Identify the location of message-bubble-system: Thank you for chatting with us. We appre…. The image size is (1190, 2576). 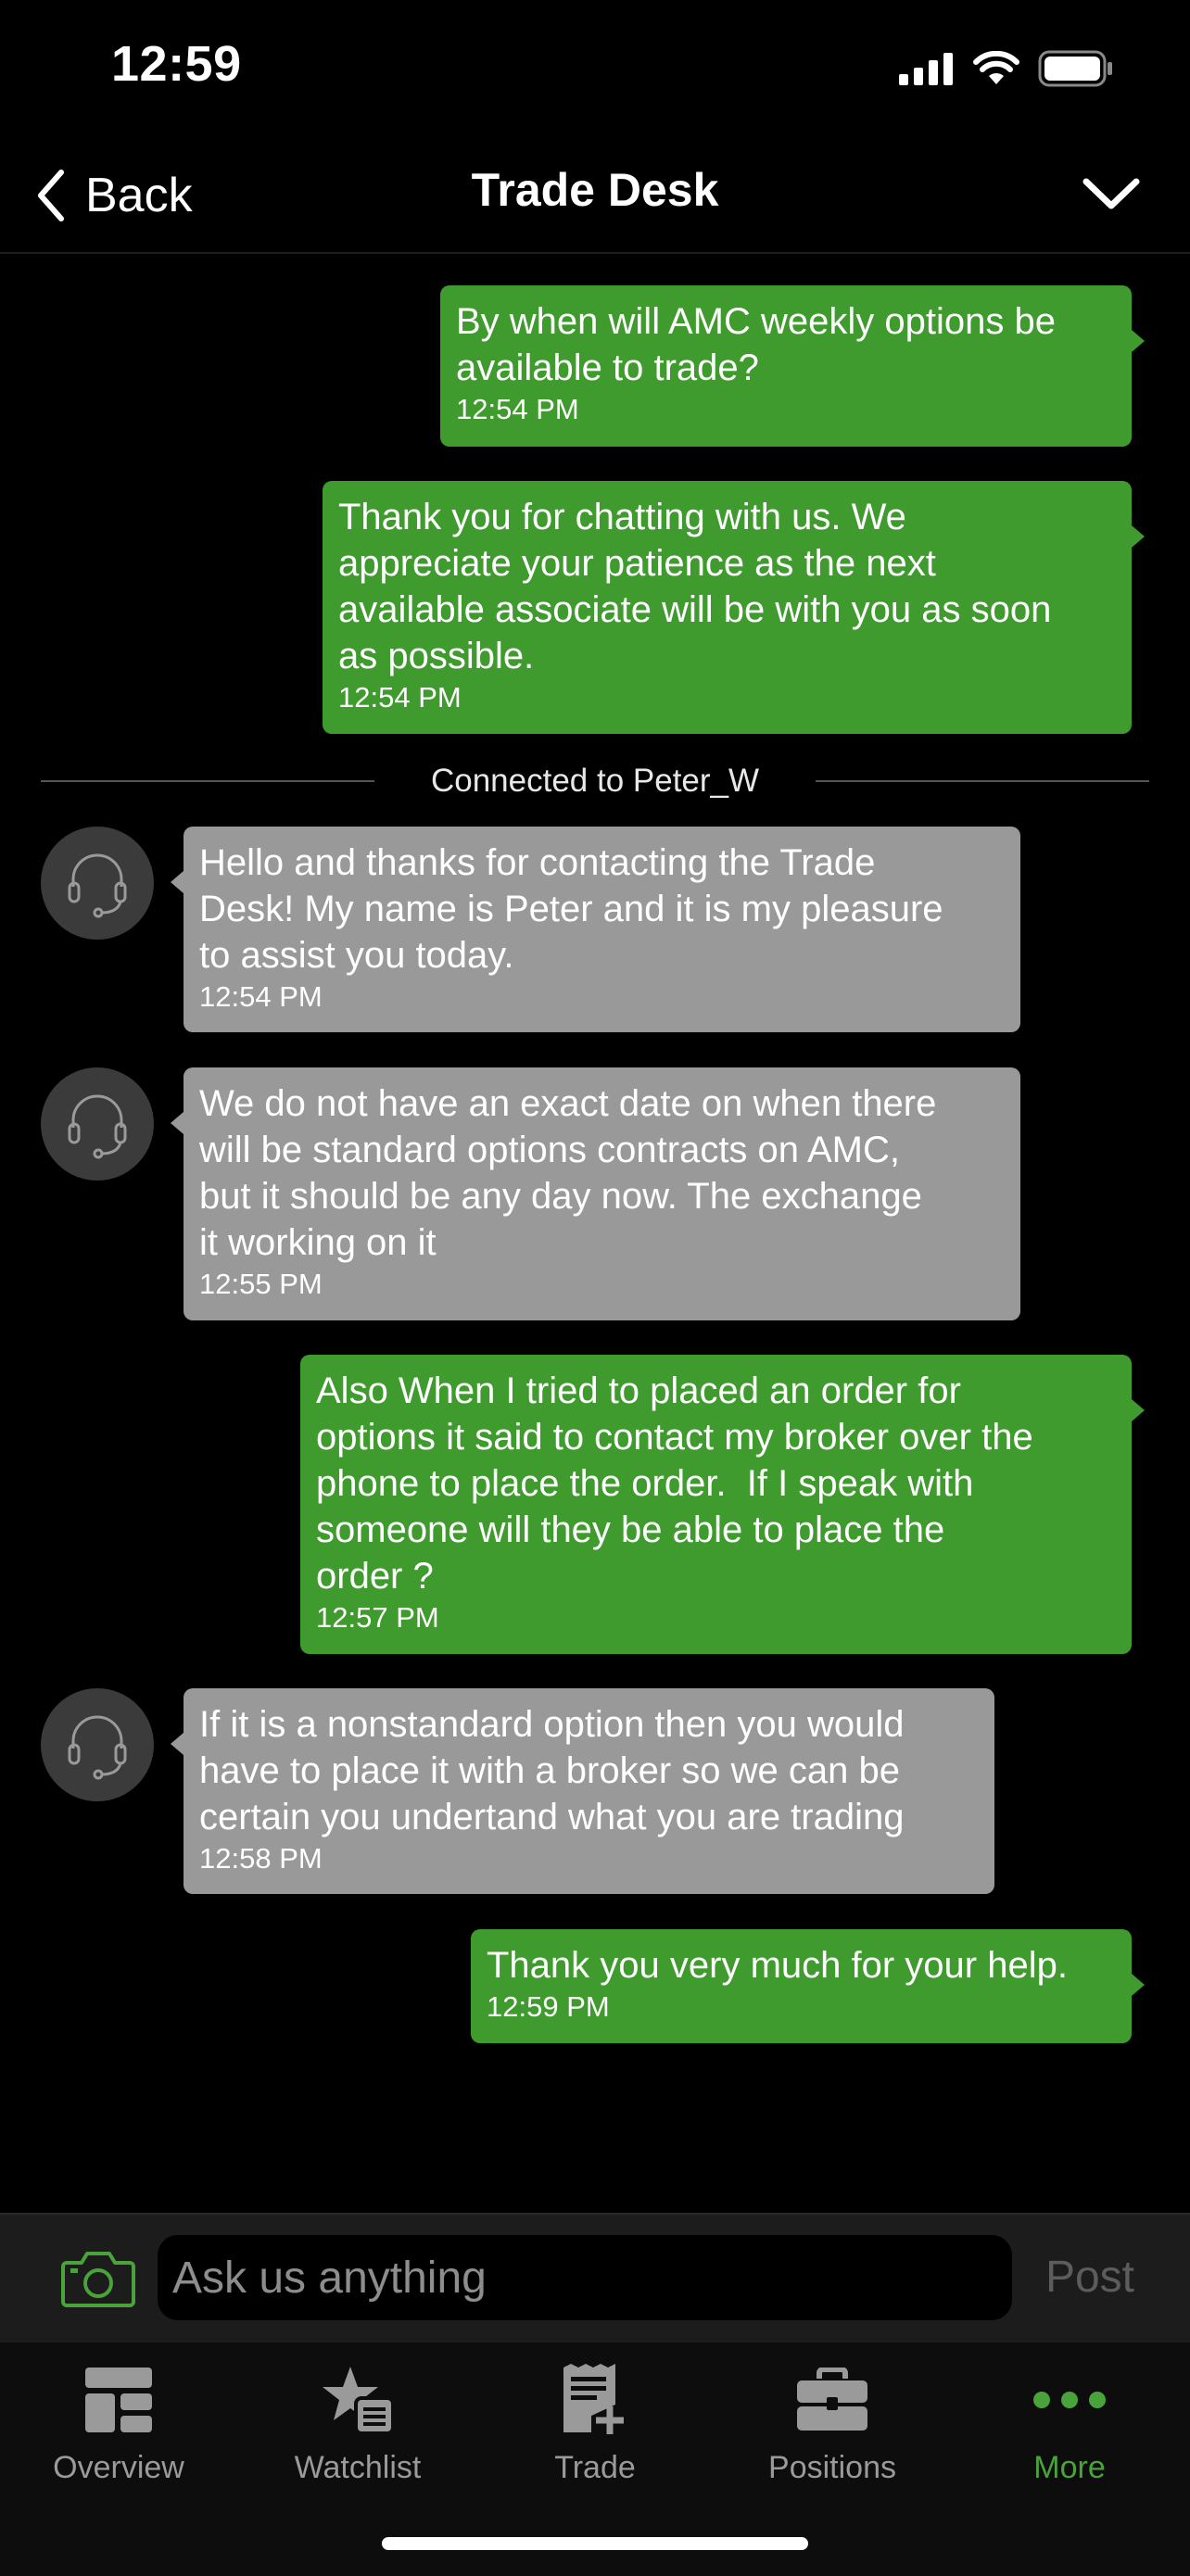
(734, 607).